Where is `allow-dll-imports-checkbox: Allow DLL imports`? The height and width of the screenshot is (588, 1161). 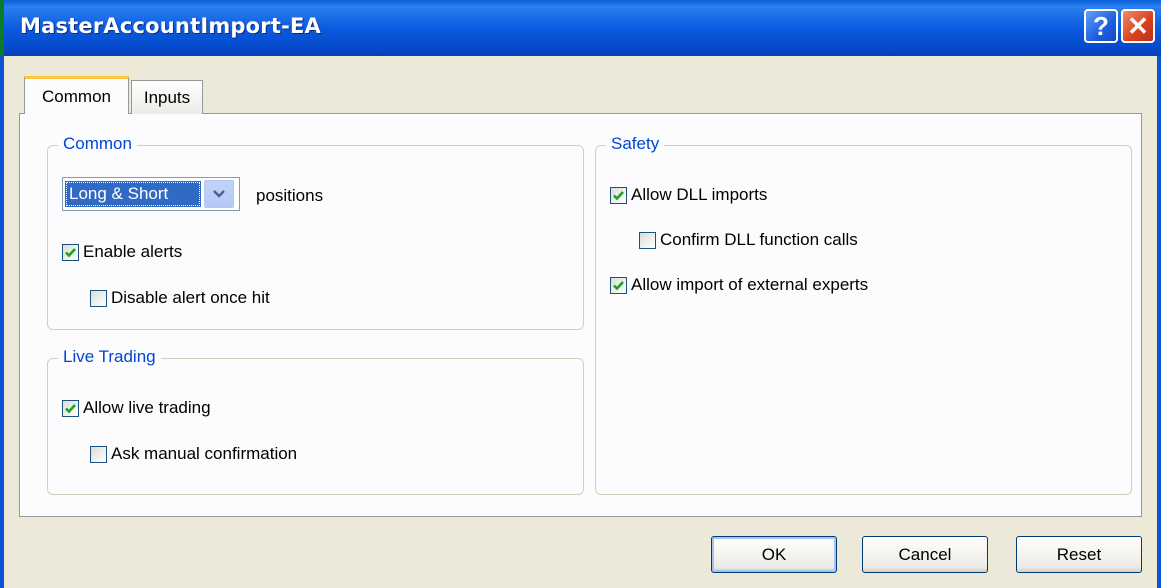 allow-dll-imports-checkbox: Allow DLL imports is located at coordinates (688, 195).